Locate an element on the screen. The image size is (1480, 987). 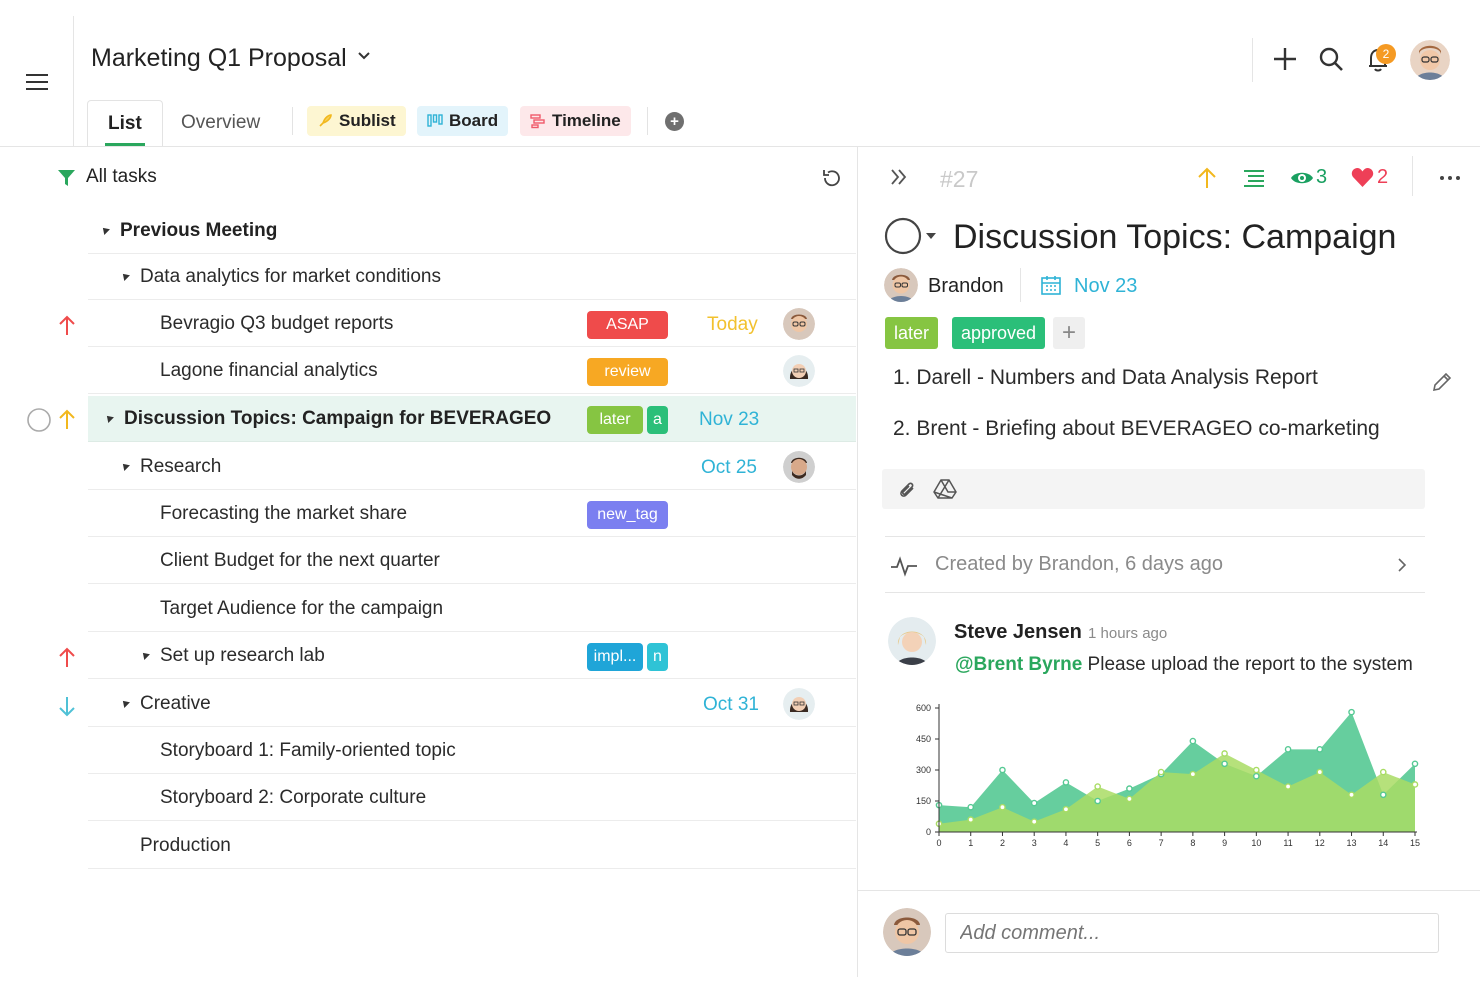
due-date: Today is located at coordinates (732, 325).